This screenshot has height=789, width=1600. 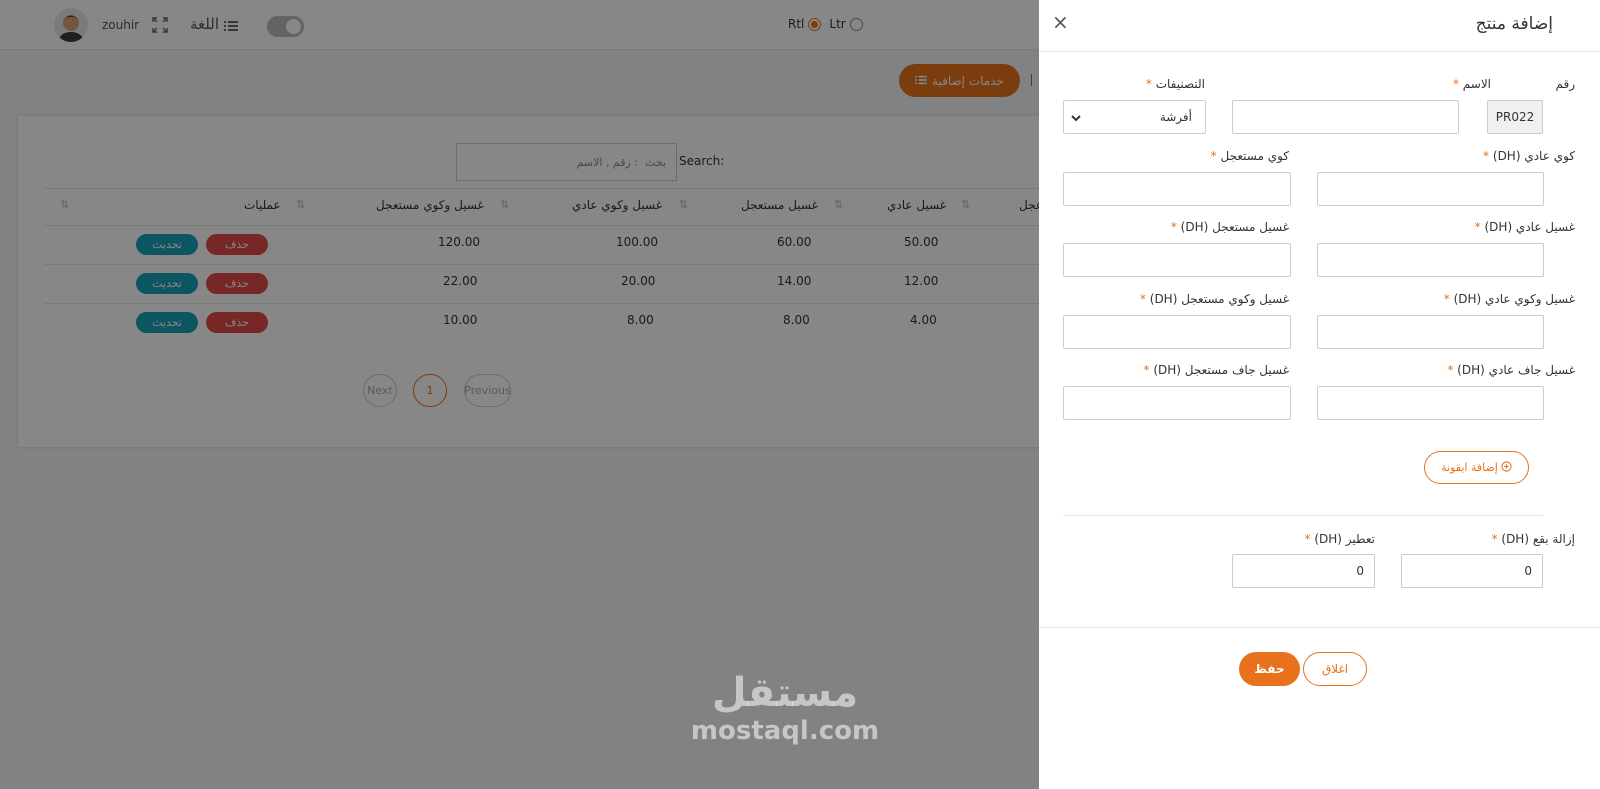 What do you see at coordinates (1303, 571) in the screenshot?
I see `perfume-field` at bounding box center [1303, 571].